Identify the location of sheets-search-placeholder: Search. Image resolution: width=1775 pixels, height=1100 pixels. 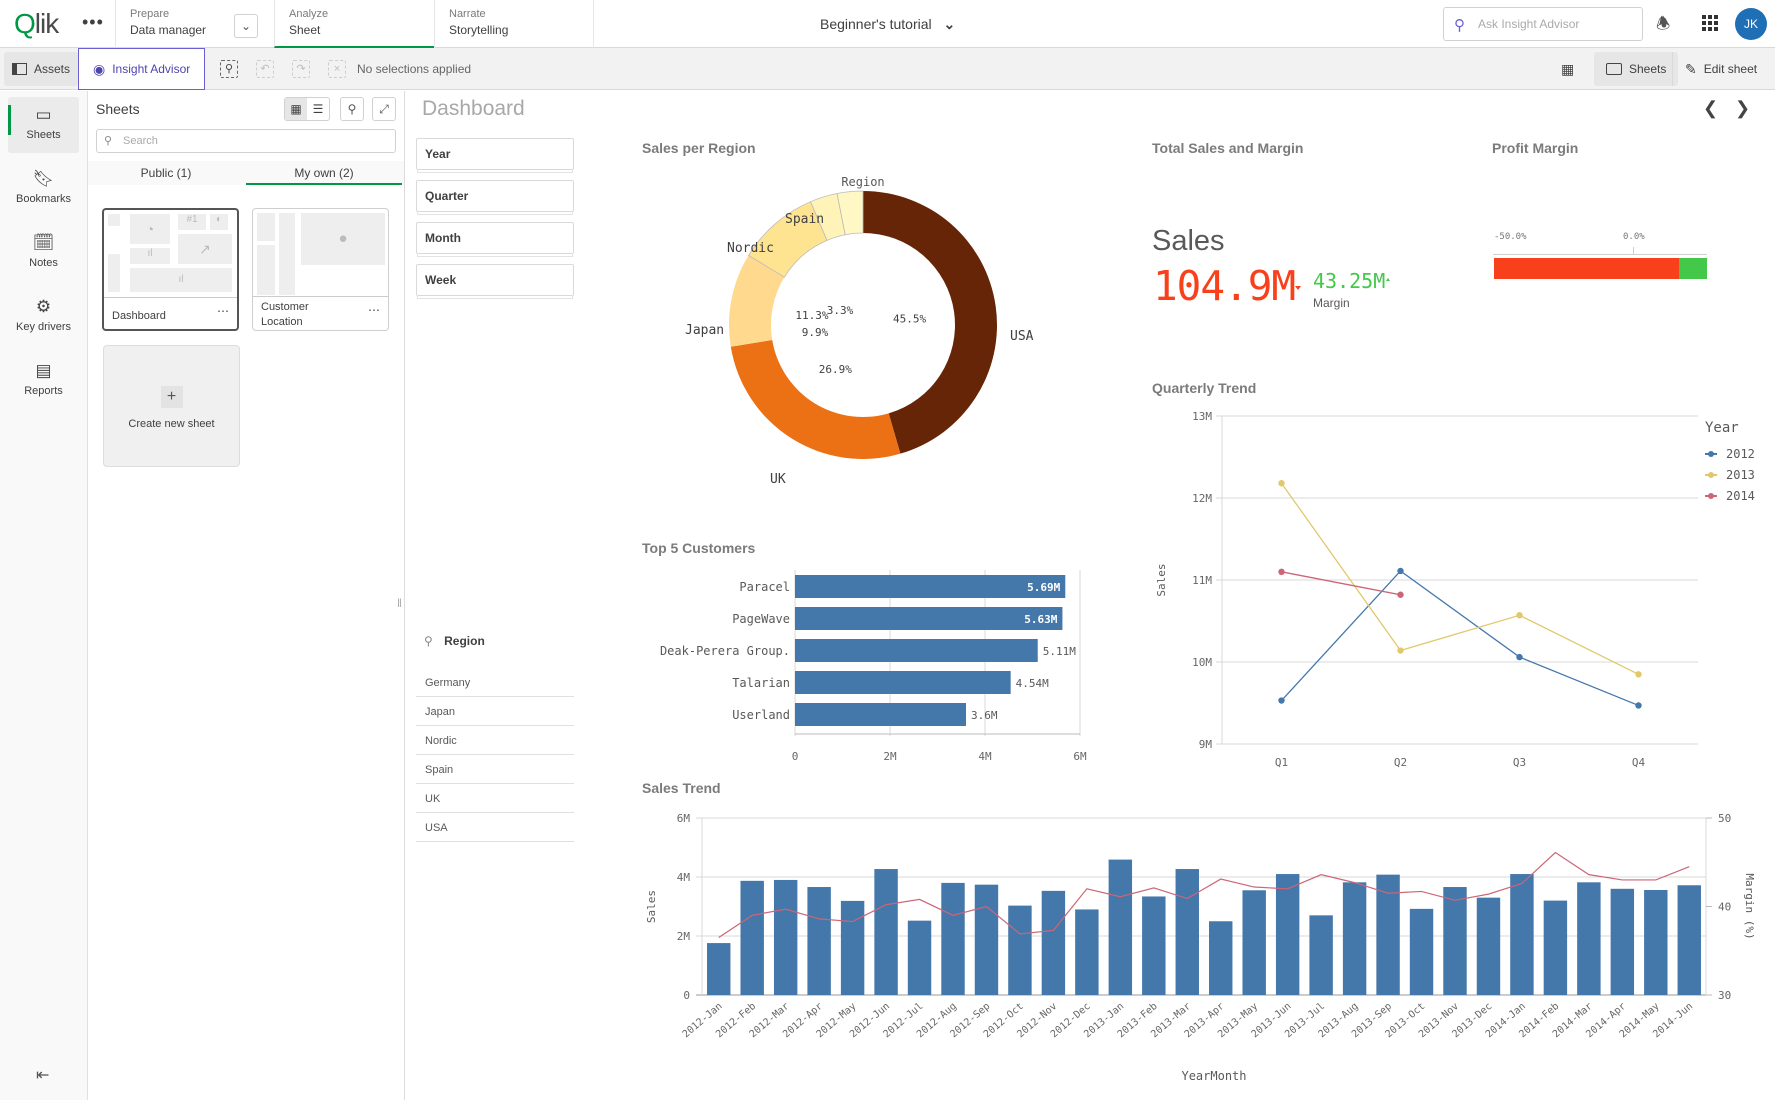
(140, 141).